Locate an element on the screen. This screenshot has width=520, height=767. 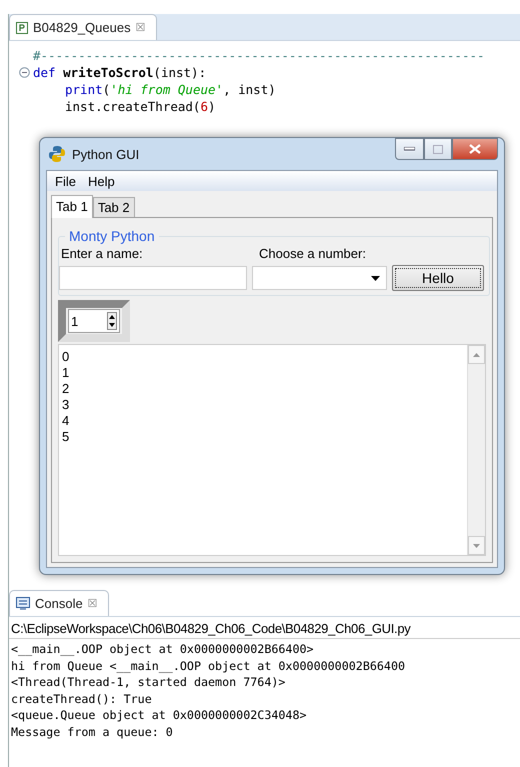
script-path: C:\EclipseWorkspace\Ch06\B04829_Ch06_Code\B04829_Ch06_GUI.py is located at coordinates (264, 628).